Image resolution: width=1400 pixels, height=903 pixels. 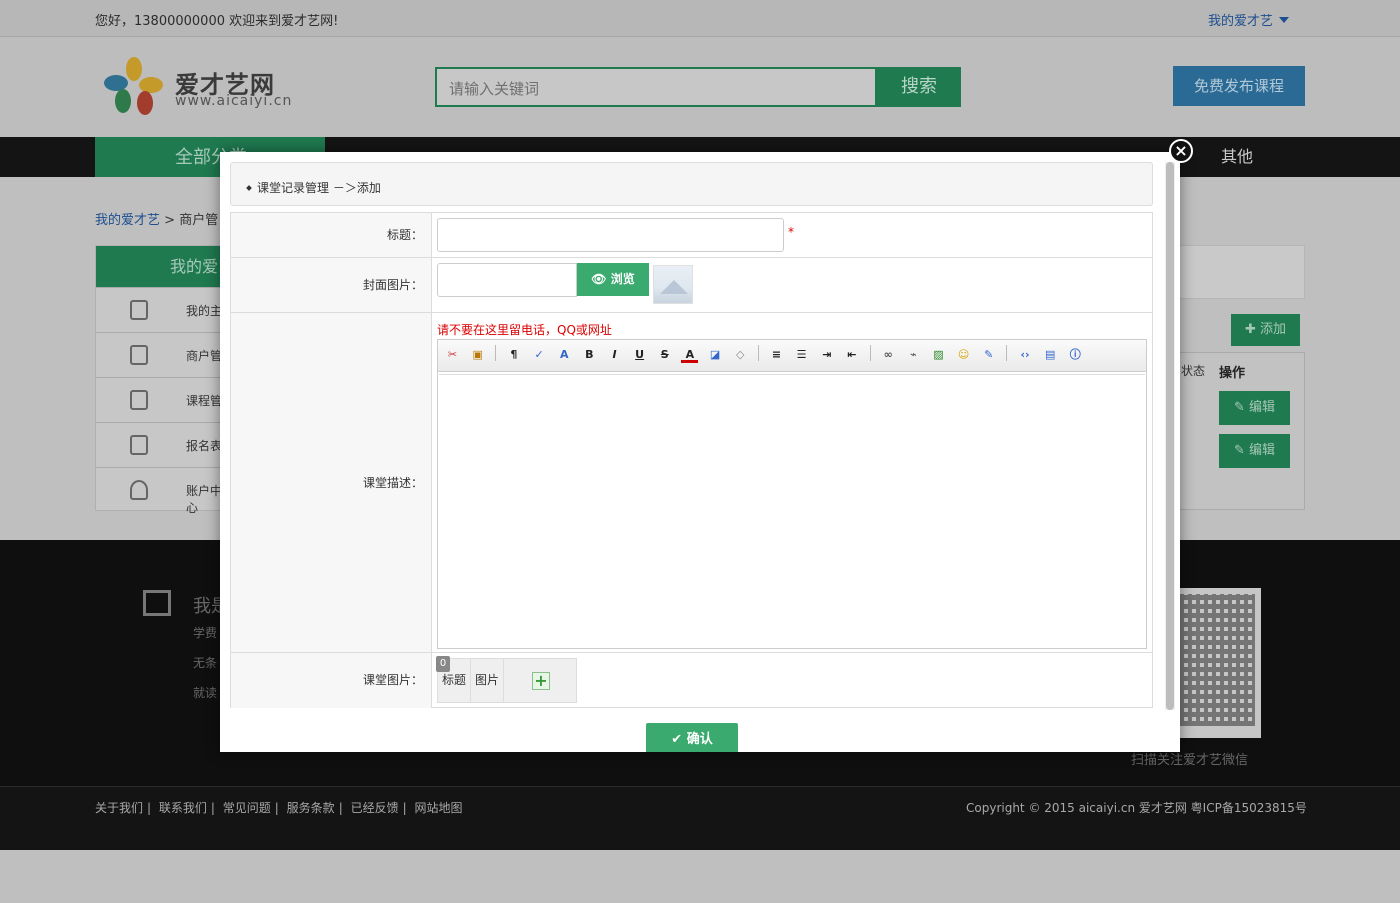 I want to click on about-icon: ⓘ, so click(x=1075, y=354).